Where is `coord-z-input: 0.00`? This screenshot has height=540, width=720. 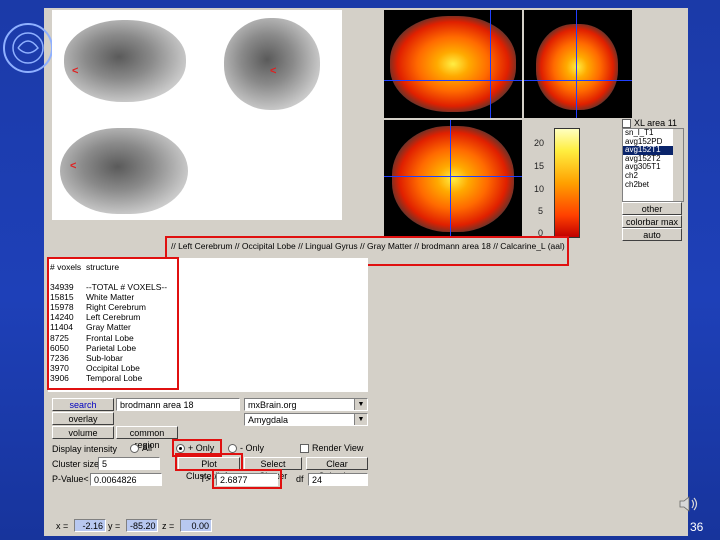
coord-z-input: 0.00 is located at coordinates (196, 525).